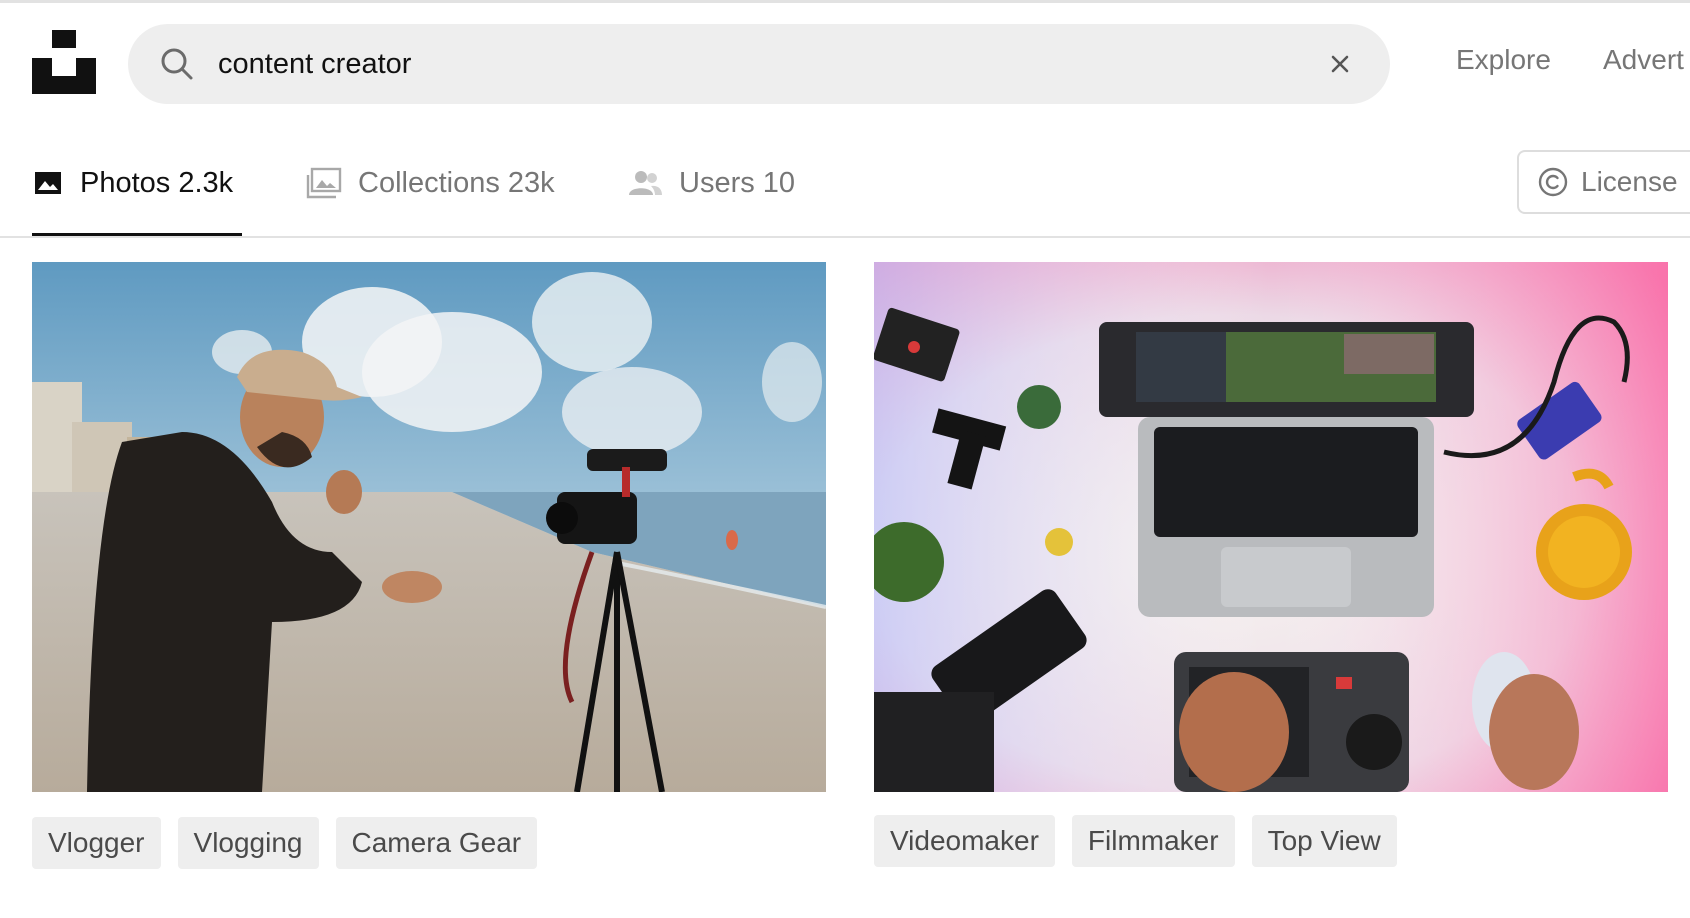 The height and width of the screenshot is (918, 1690). I want to click on nav-advertise-link: Advert, so click(1643, 60).